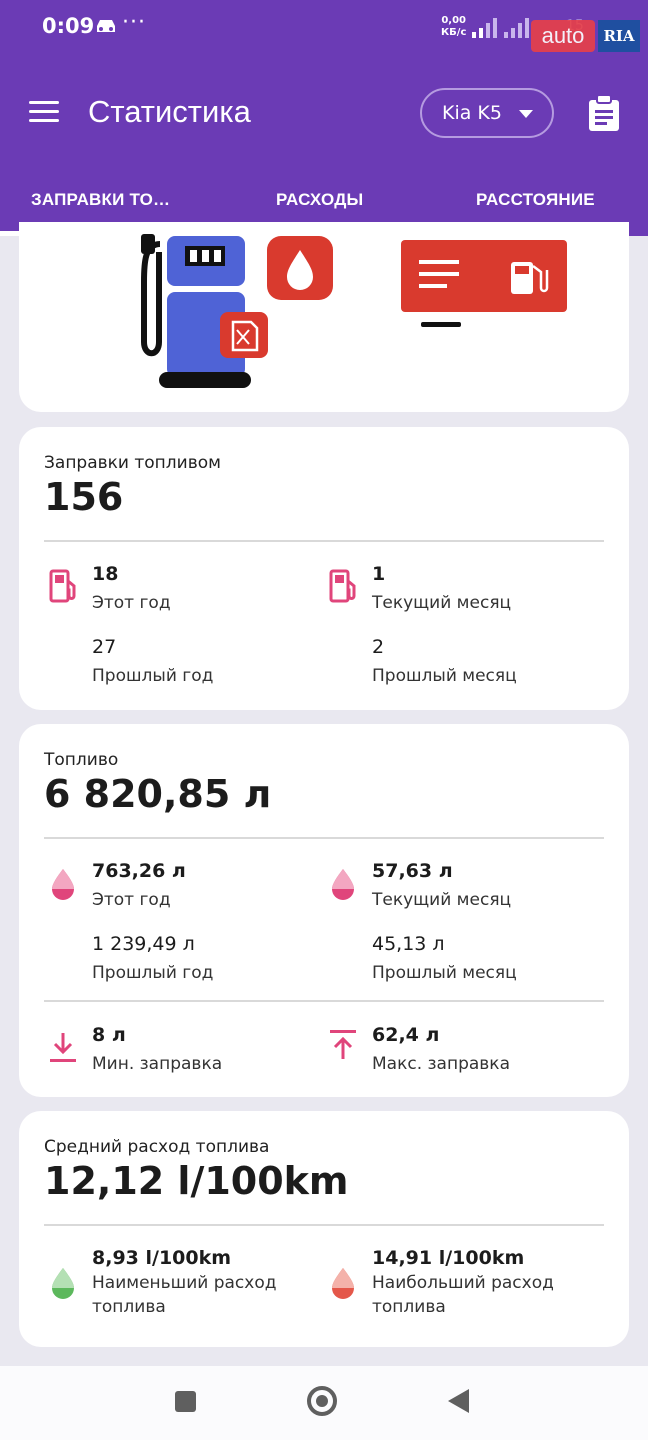  What do you see at coordinates (526, 114) in the screenshot?
I see `chevron-down-icon` at bounding box center [526, 114].